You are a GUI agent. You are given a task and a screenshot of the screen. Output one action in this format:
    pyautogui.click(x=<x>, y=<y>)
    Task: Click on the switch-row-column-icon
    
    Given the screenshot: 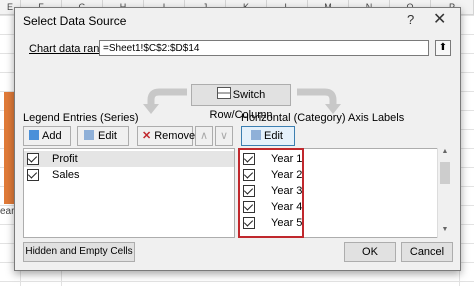 What is the action you would take?
    pyautogui.click(x=223, y=93)
    